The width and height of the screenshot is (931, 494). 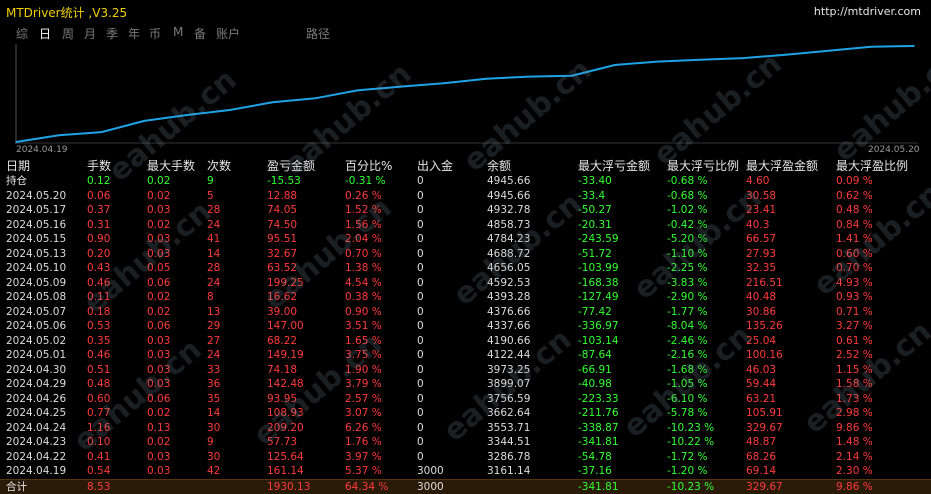 I want to click on cell-count: 9, so click(x=210, y=442).